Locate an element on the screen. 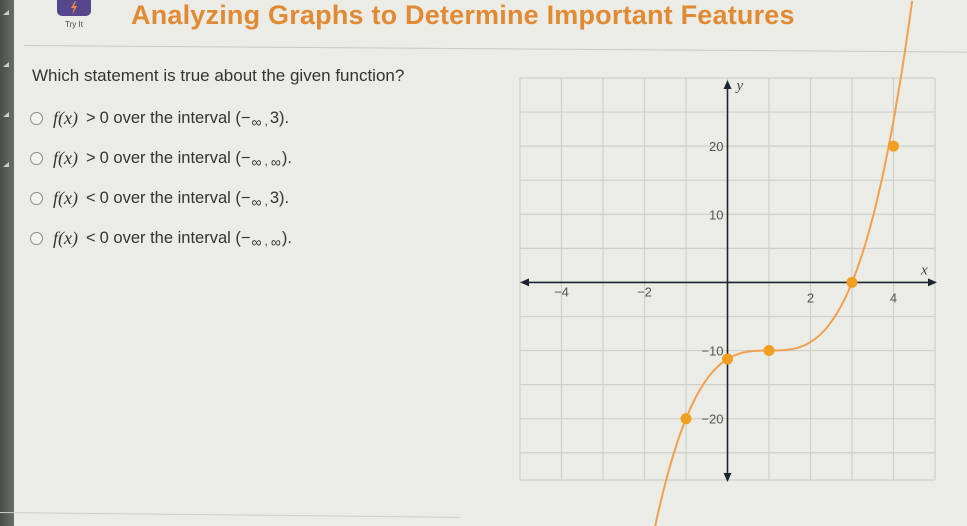 The image size is (967, 526). y-axis-down-arrow is located at coordinates (727, 477).